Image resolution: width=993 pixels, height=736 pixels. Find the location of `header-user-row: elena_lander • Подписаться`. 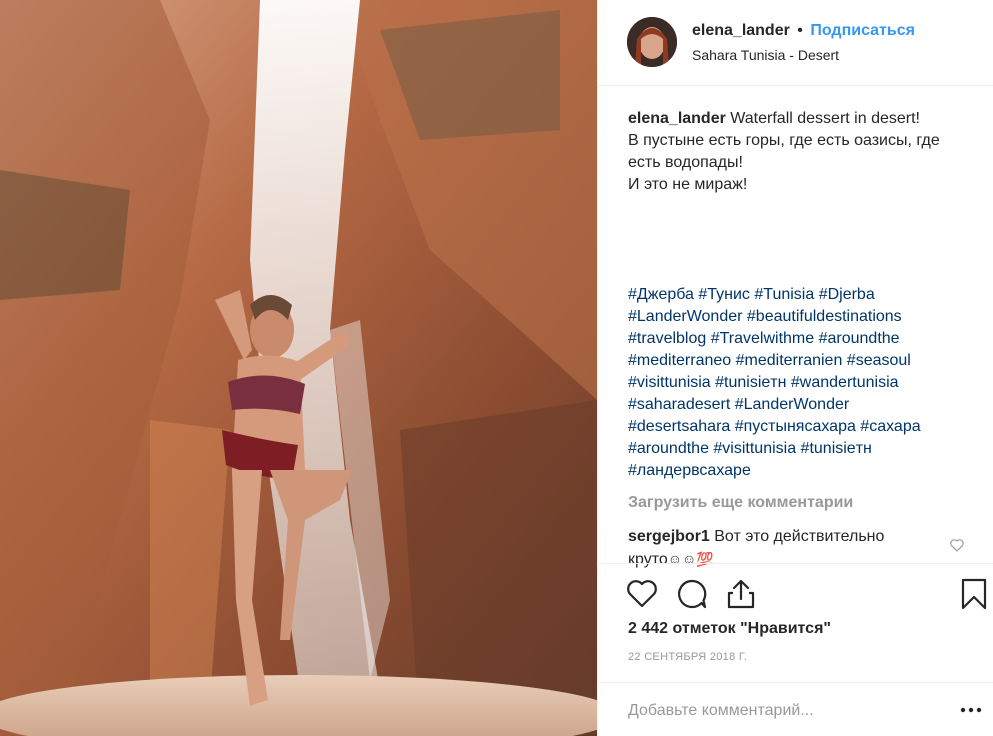

header-user-row: elena_lander • Подписаться is located at coordinates (803, 31).